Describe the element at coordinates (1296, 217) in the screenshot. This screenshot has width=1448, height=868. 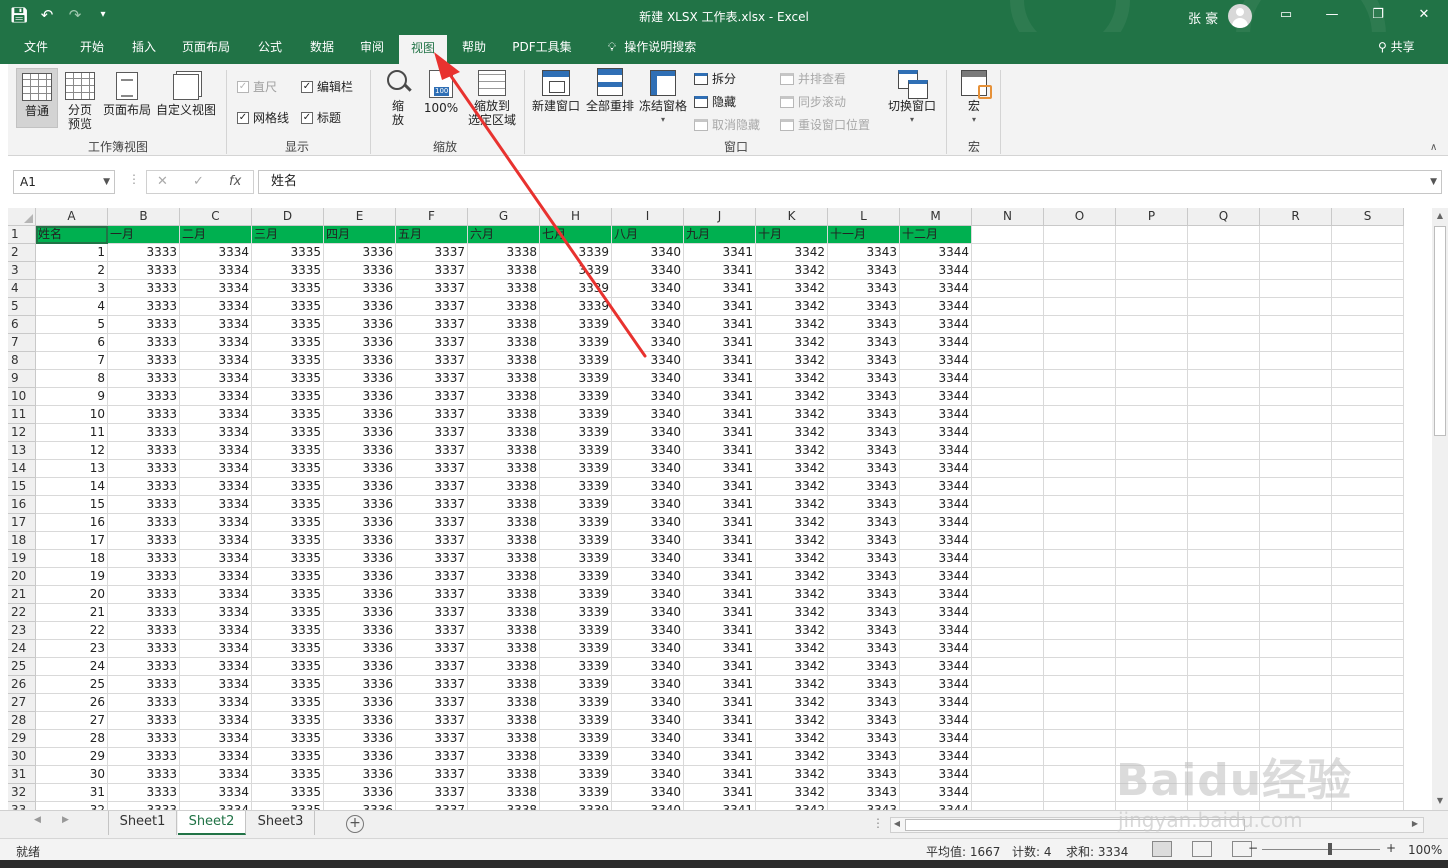
I see `column-header-r: R` at that location.